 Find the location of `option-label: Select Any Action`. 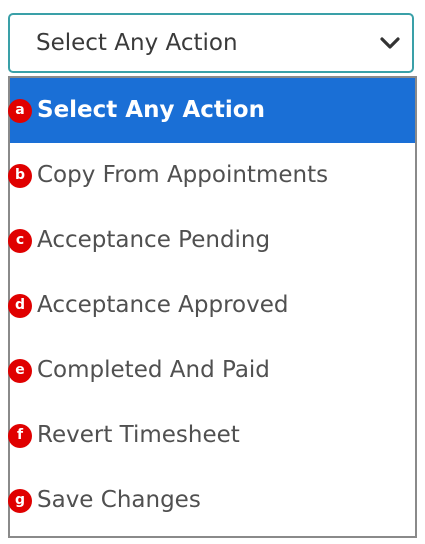

option-label: Select Any Action is located at coordinates (151, 110).